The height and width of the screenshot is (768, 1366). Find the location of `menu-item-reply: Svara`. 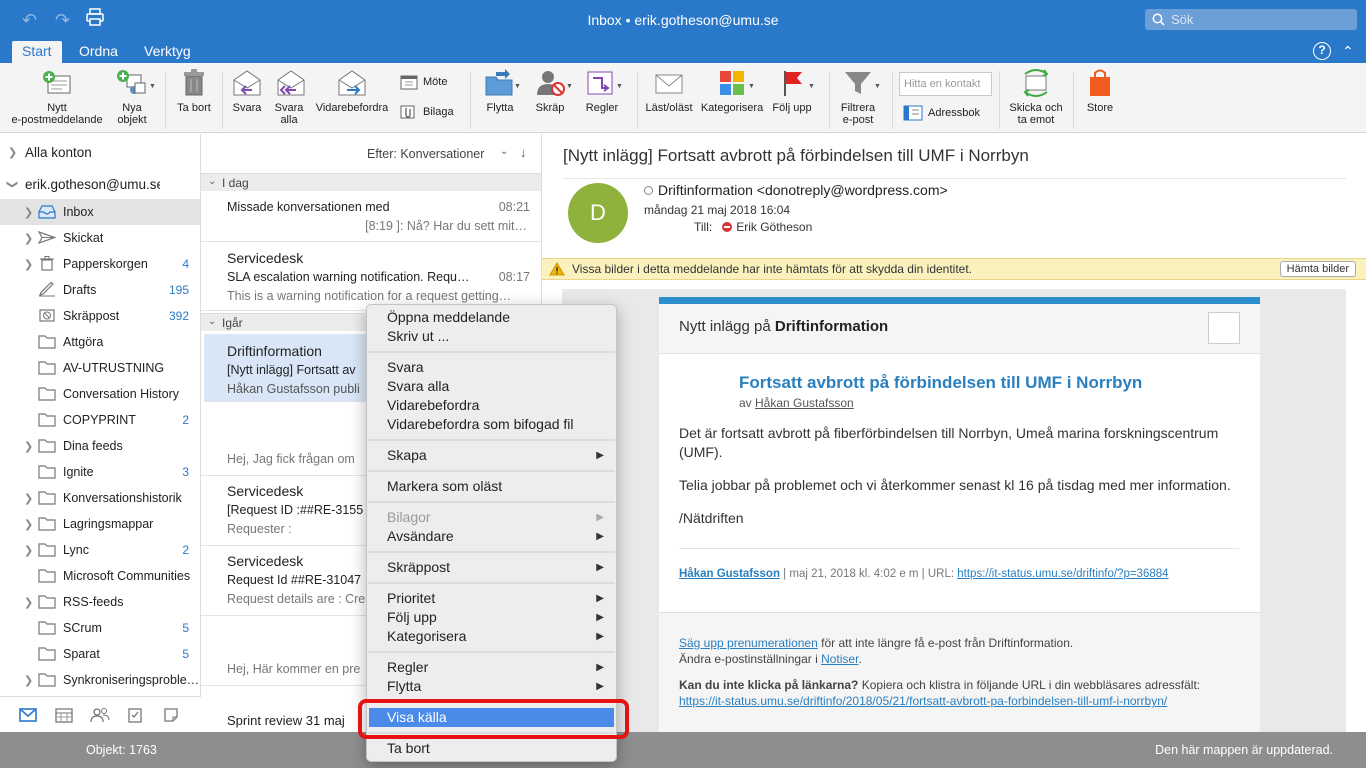

menu-item-reply: Svara is located at coordinates (491, 367).